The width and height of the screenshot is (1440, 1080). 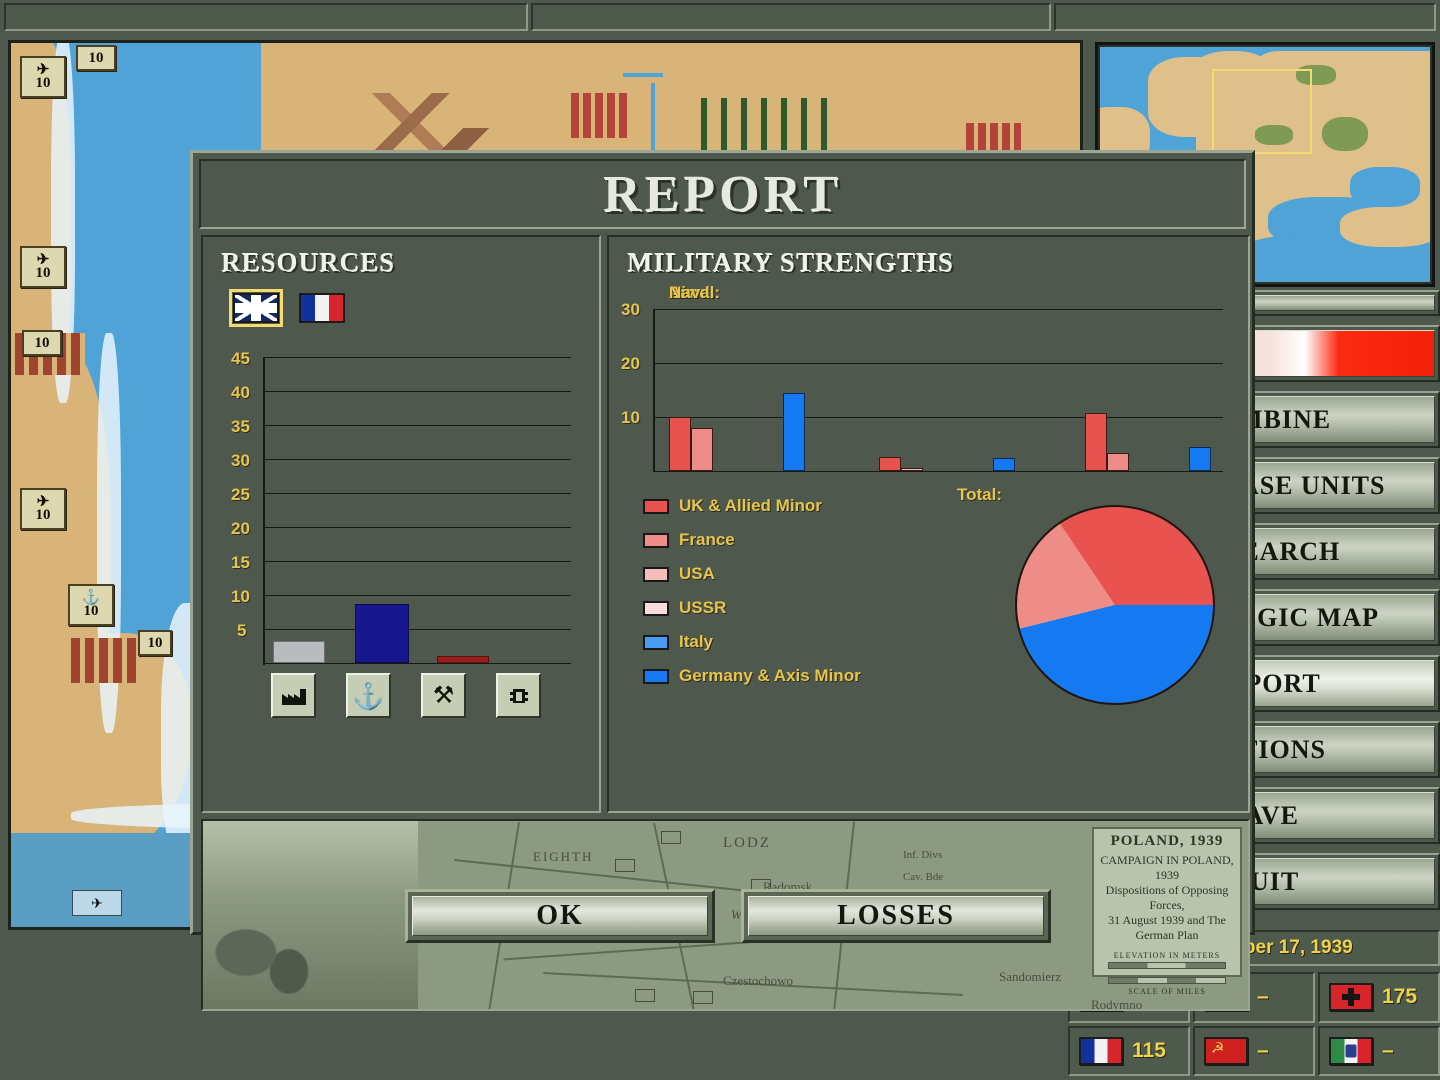 What do you see at coordinates (266, 17) in the screenshot?
I see `top-panel-left` at bounding box center [266, 17].